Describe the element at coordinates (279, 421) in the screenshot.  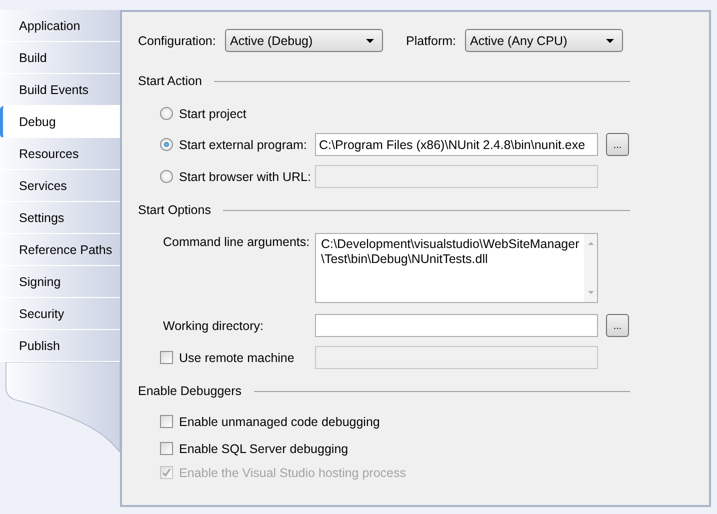
I see `checkbox-label: Enable unmanaged code debugging` at that location.